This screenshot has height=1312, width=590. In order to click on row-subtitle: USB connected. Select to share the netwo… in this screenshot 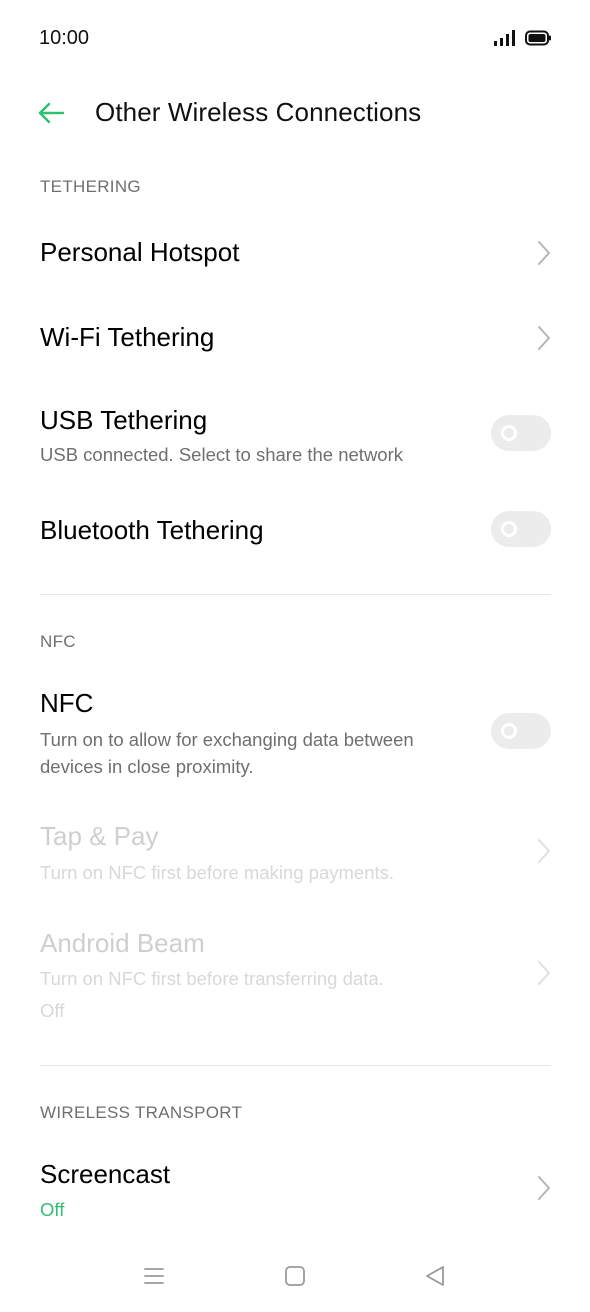, I will do `click(222, 454)`.